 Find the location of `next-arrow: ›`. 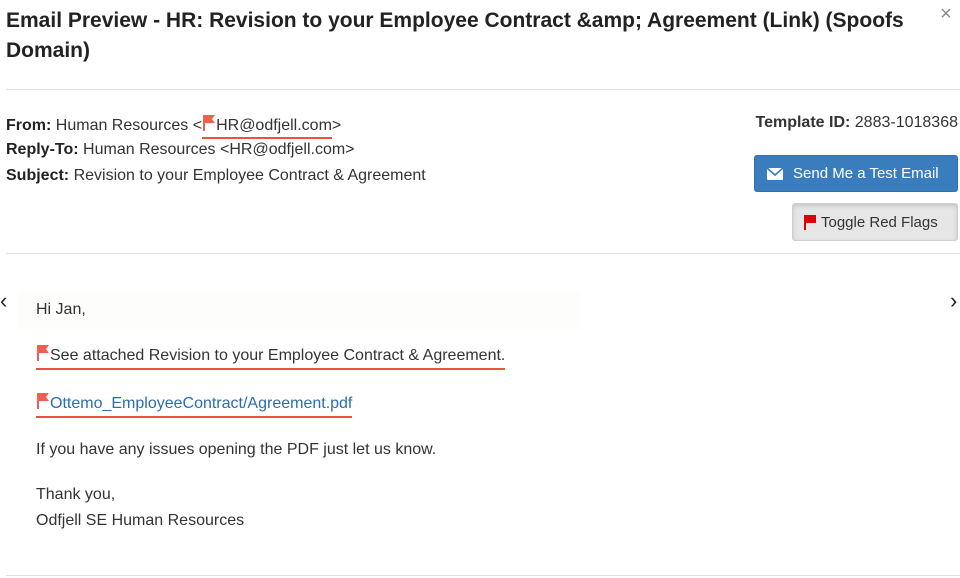

next-arrow: › is located at coordinates (955, 301).